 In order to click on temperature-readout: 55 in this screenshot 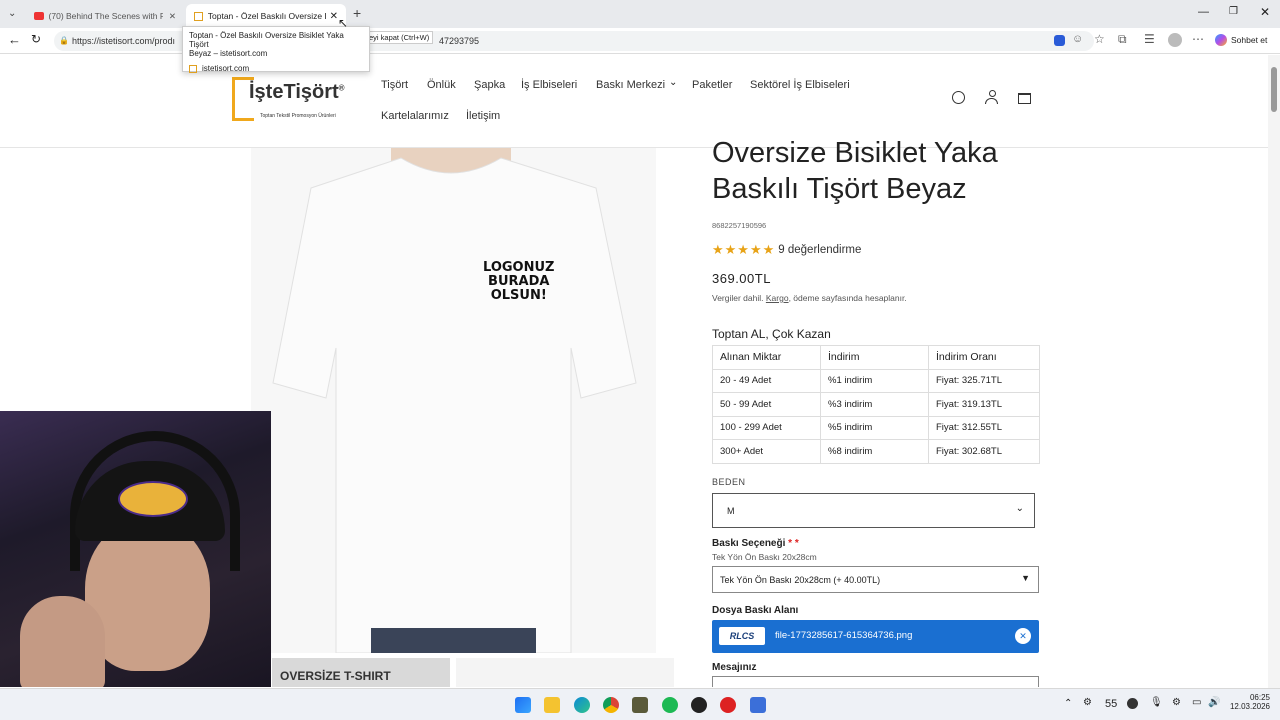, I will do `click(1111, 704)`.